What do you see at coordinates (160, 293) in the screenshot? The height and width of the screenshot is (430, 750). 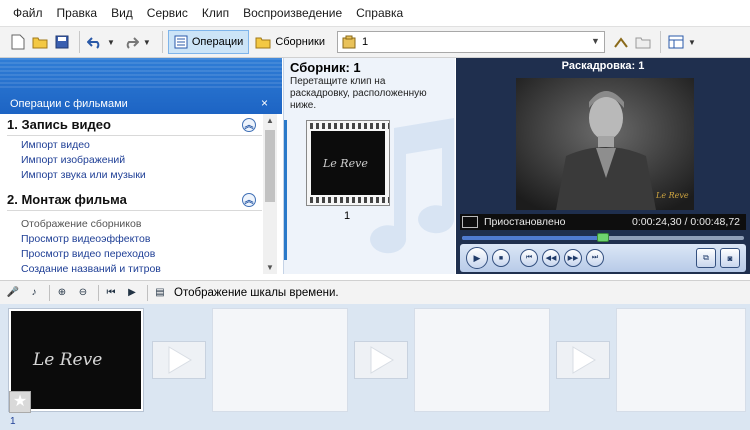 I see `timeline-view-icon: ▤` at bounding box center [160, 293].